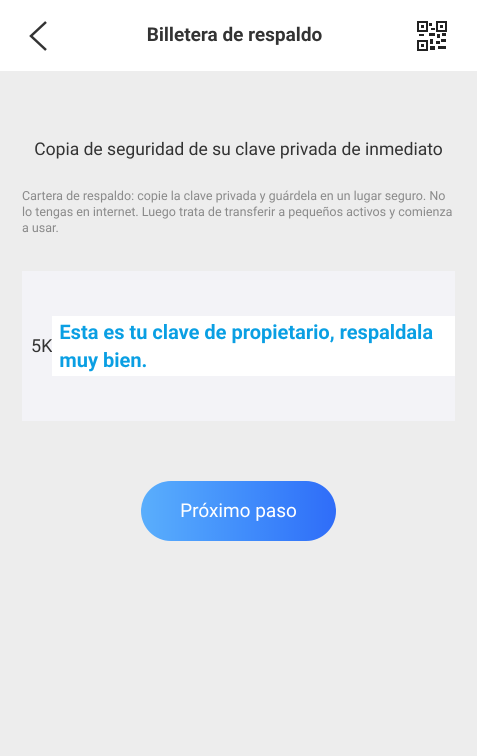 The width and height of the screenshot is (477, 756). I want to click on note-text: Esta es tu clave de propietario, respaldala muy bien., so click(246, 346).